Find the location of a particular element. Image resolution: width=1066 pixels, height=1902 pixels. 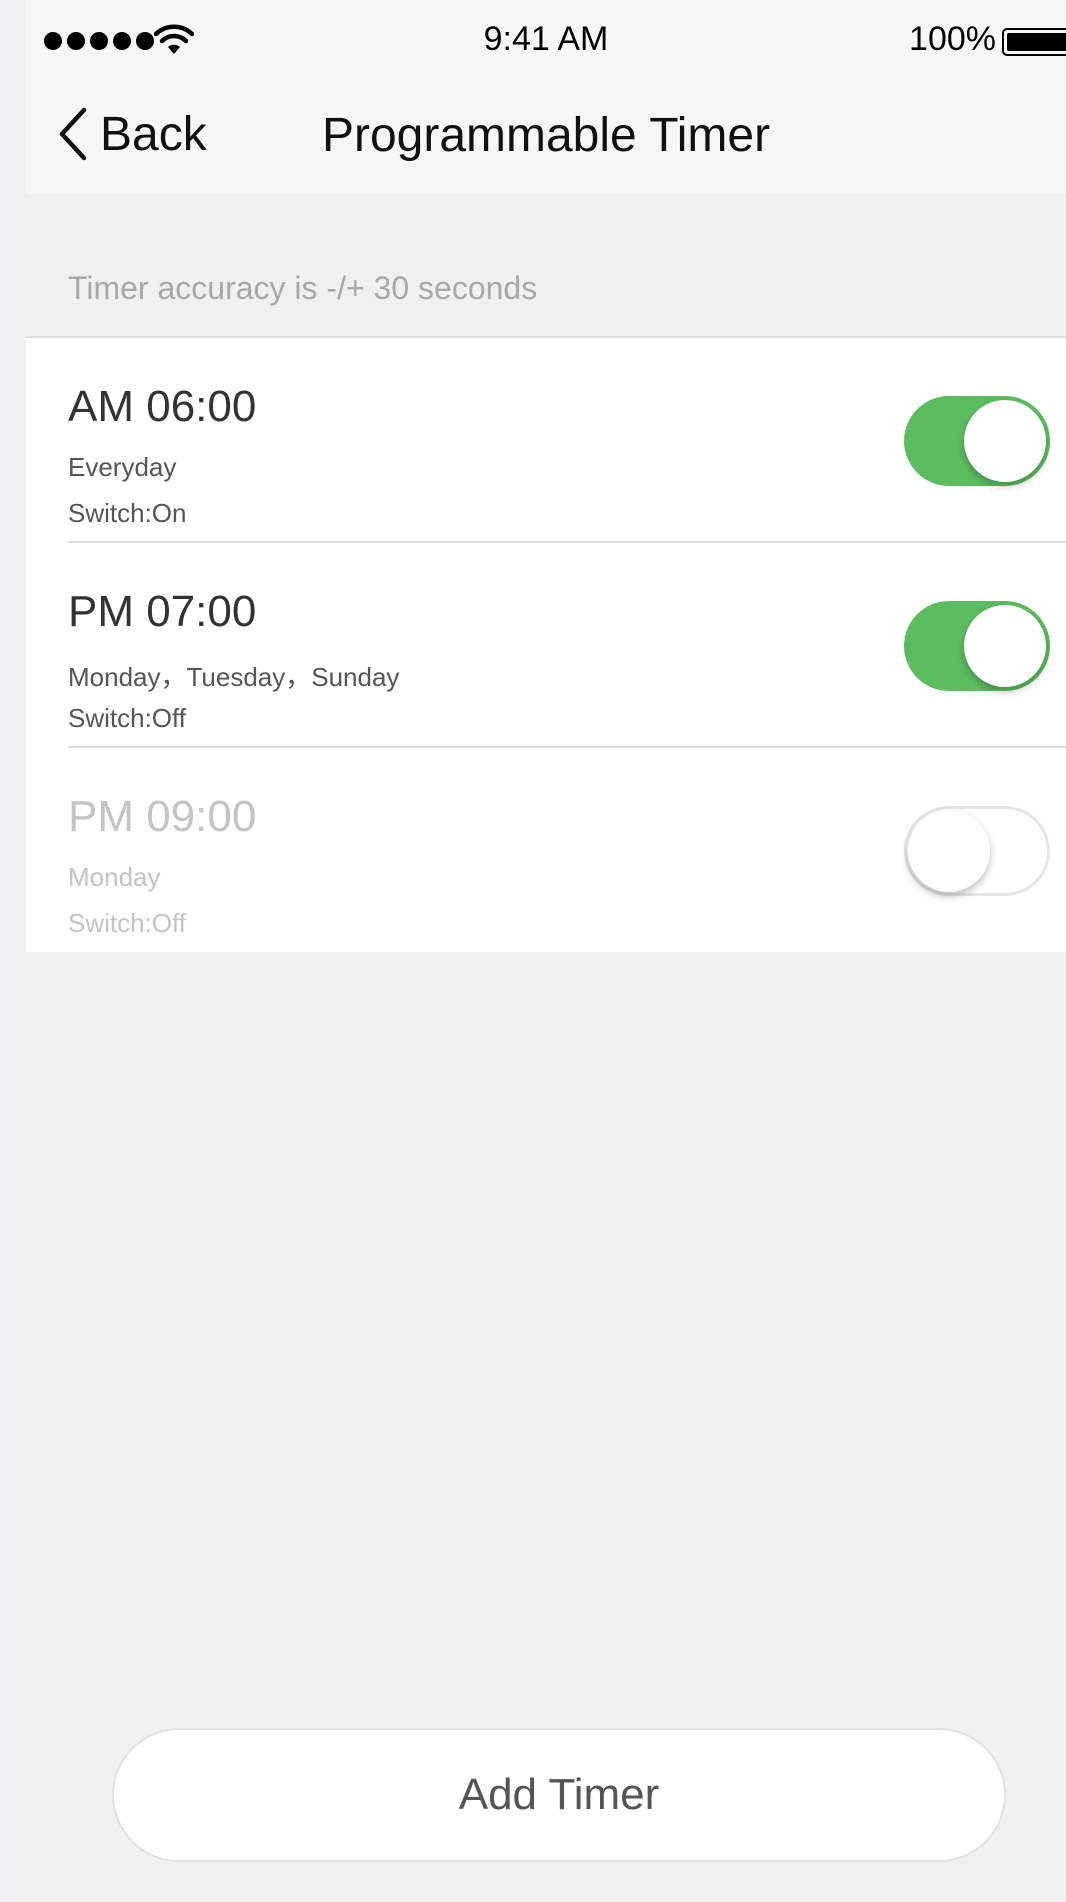

navigation-bar: Back Programmable Timer is located at coordinates (546, 137).